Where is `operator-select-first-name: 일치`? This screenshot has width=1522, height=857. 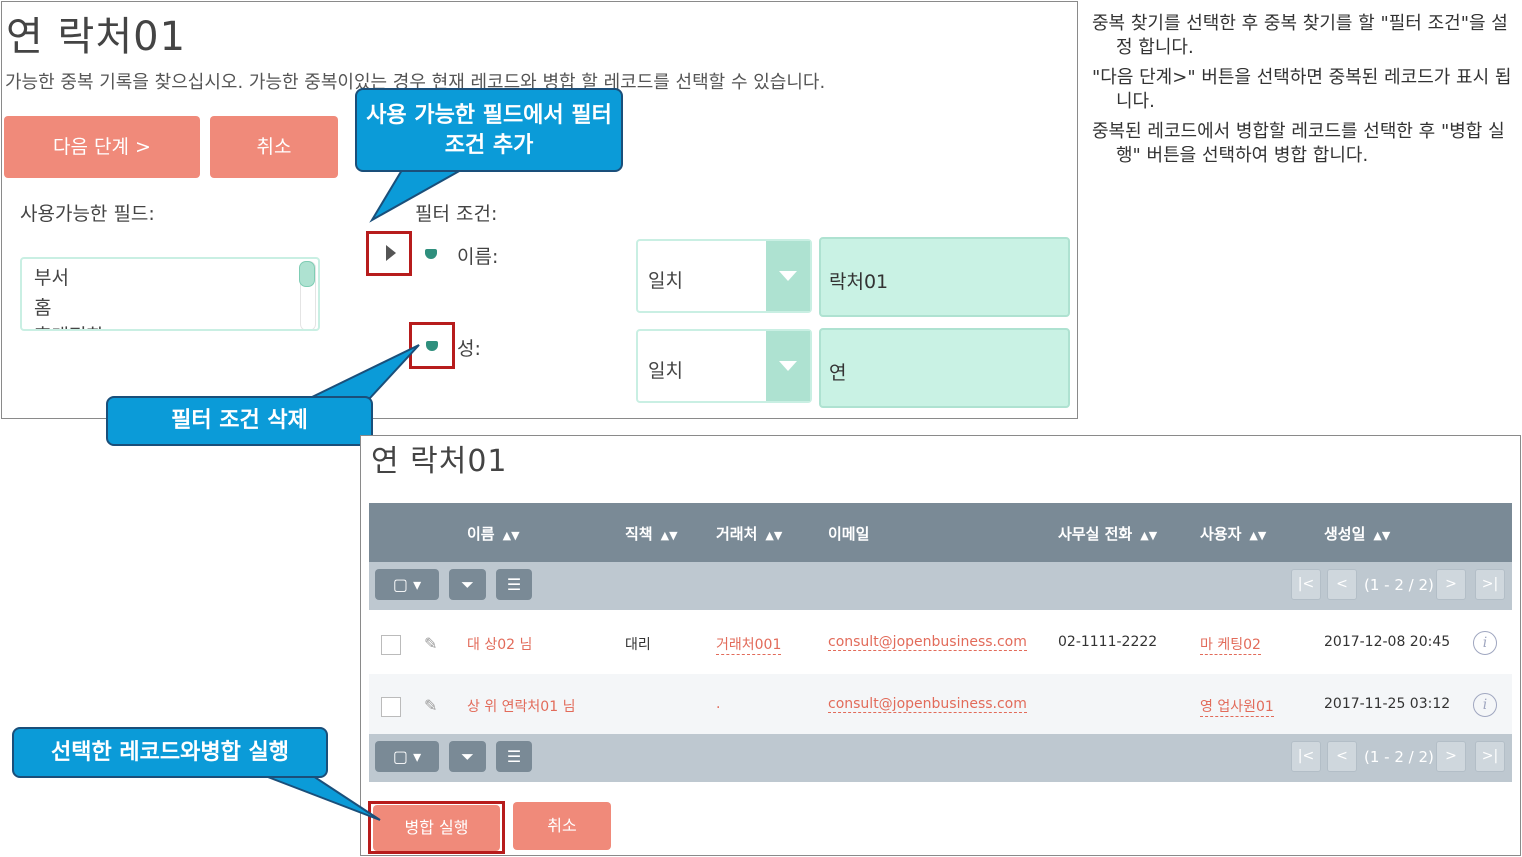 operator-select-first-name: 일치 is located at coordinates (724, 276).